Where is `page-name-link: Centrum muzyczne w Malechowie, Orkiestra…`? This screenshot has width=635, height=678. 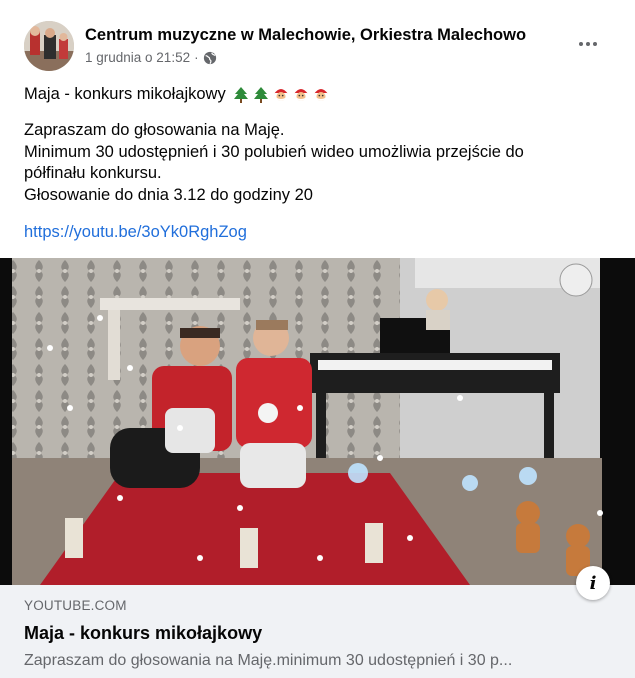
page-name-link: Centrum muzyczne w Malechowie, Orkiestra… is located at coordinates (305, 35).